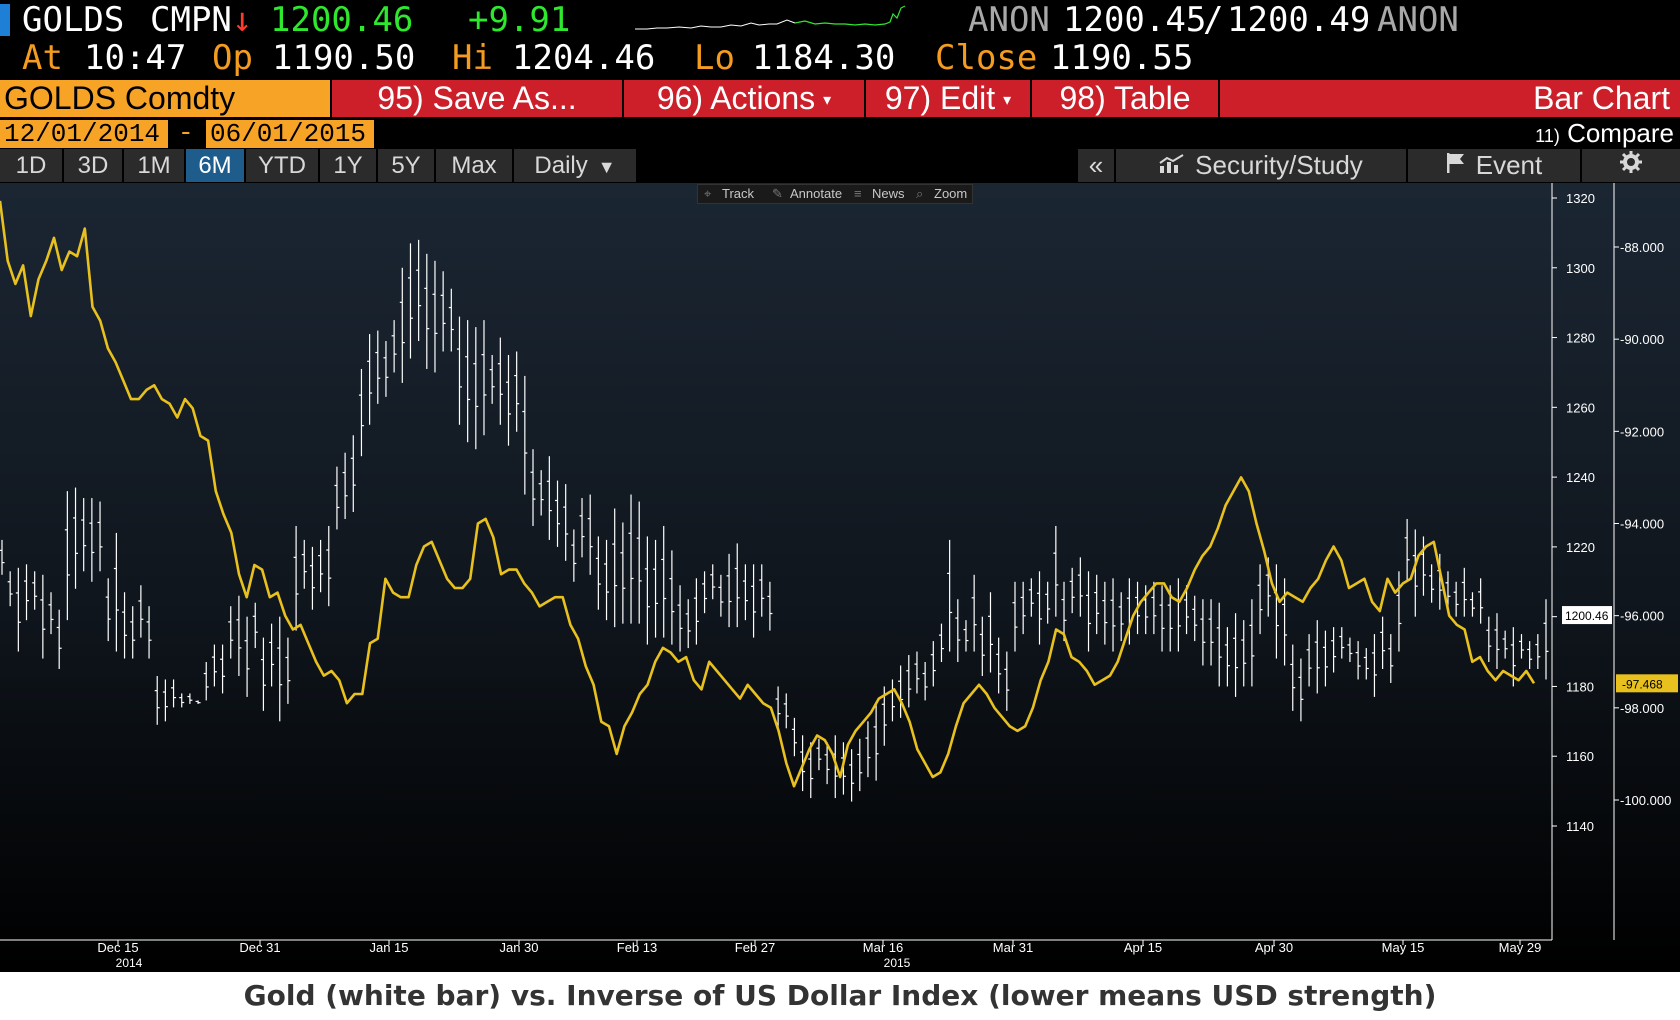 Image resolution: width=1680 pixels, height=1020 pixels. Describe the element at coordinates (129, 963) in the screenshot. I see `year-label: 2014` at that location.